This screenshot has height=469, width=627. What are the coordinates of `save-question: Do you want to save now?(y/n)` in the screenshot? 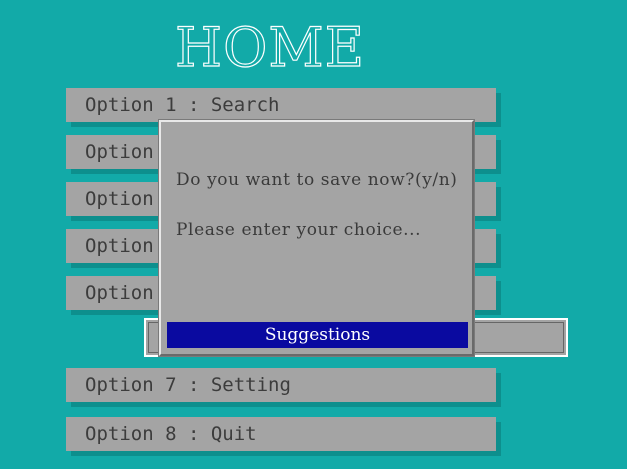 It's located at (317, 180).